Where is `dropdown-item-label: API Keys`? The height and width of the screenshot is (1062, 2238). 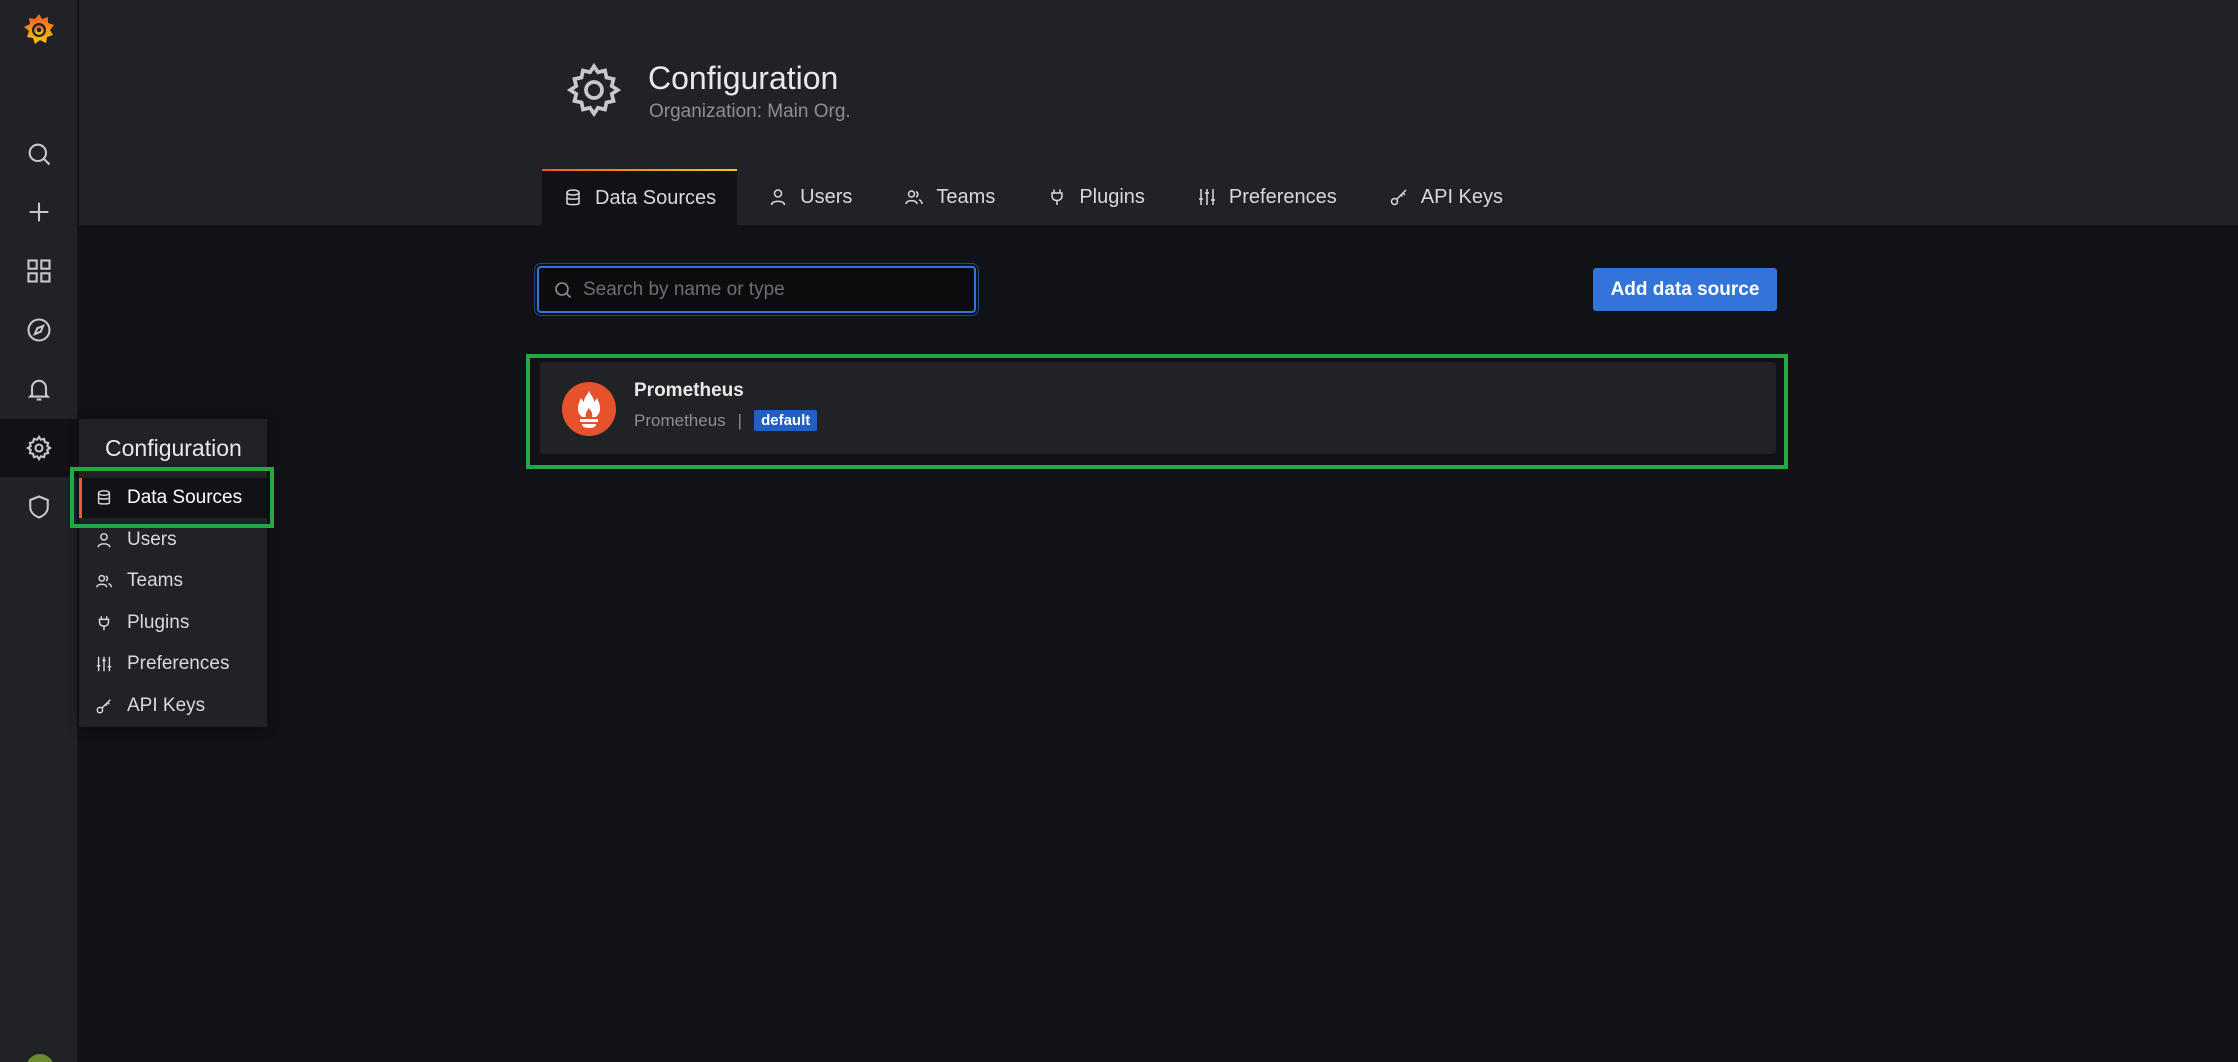
dropdown-item-label: API Keys is located at coordinates (166, 705).